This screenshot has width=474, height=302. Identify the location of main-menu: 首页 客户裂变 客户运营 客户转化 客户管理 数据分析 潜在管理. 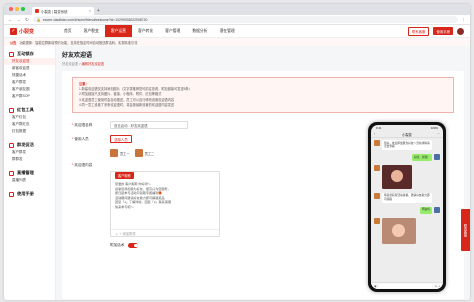
(149, 31).